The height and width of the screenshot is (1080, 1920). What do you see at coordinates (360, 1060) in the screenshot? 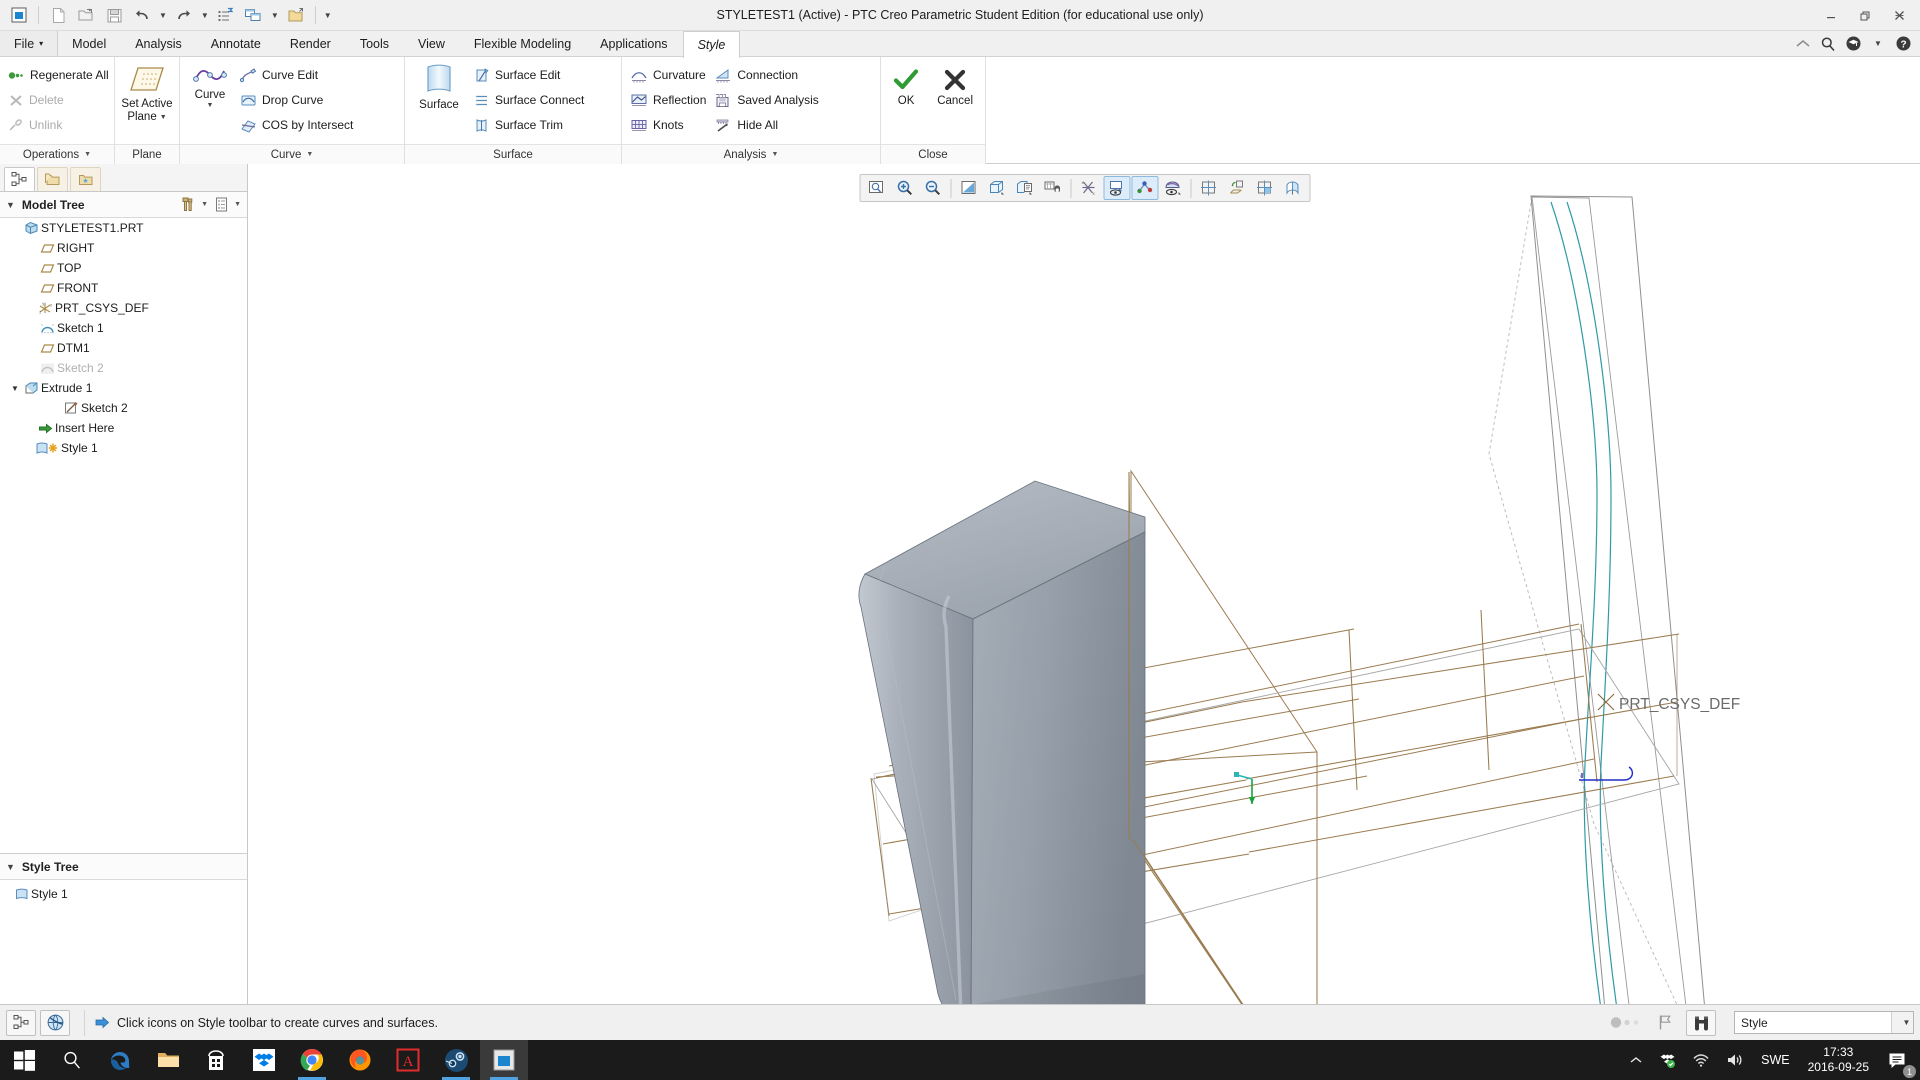
I see `firefox-icon` at bounding box center [360, 1060].